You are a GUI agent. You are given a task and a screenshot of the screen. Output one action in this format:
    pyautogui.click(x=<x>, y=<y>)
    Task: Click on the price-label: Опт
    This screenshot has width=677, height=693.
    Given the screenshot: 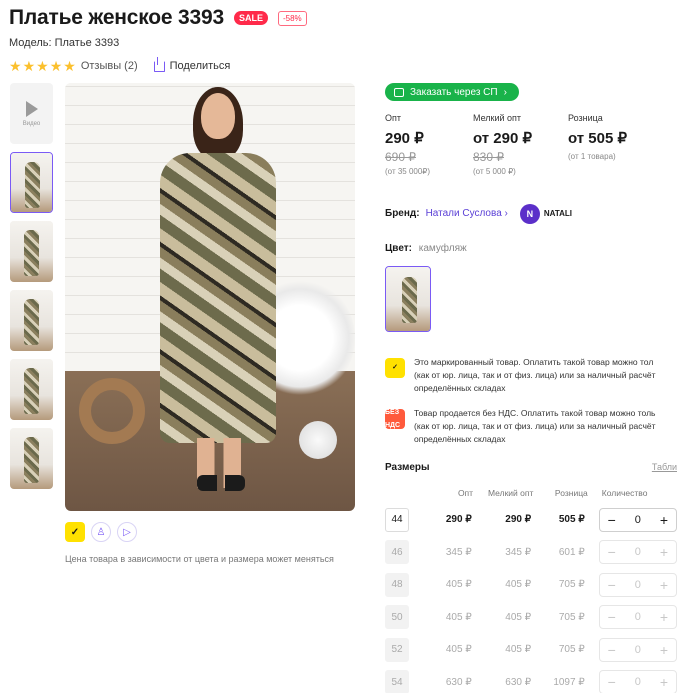 What is the action you would take?
    pyautogui.click(x=393, y=117)
    